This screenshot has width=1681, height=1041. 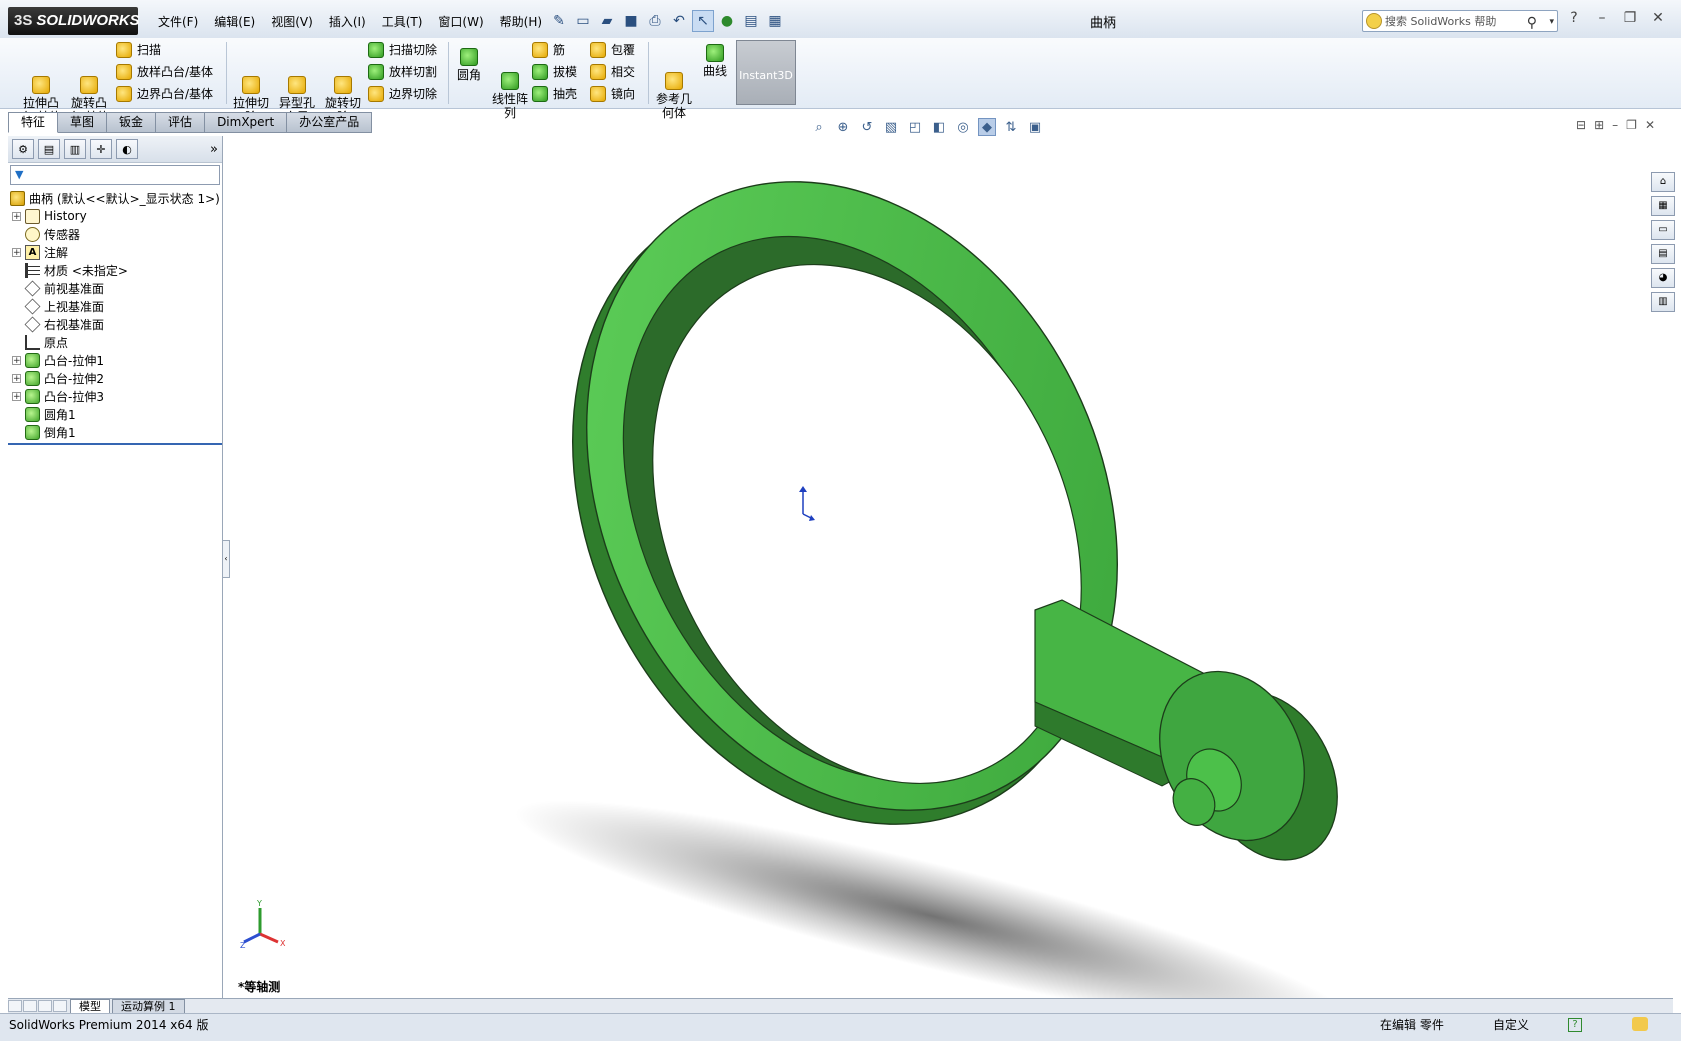 I want to click on tab-dimxpert: DimXpert, so click(x=246, y=122).